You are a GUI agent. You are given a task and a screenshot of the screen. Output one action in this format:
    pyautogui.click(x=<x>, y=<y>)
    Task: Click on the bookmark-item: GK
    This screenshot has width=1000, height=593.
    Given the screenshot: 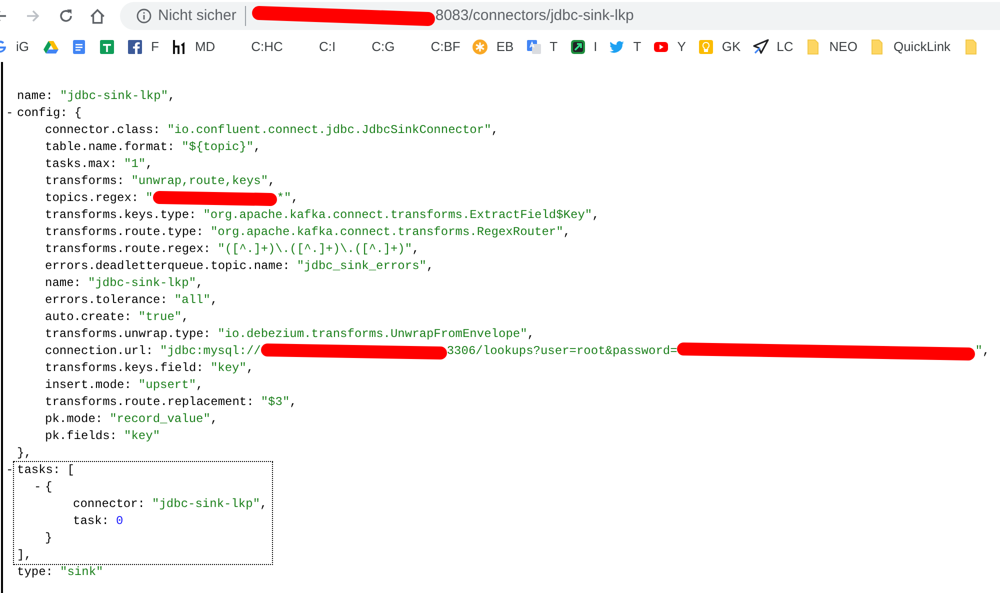 What is the action you would take?
    pyautogui.click(x=719, y=47)
    